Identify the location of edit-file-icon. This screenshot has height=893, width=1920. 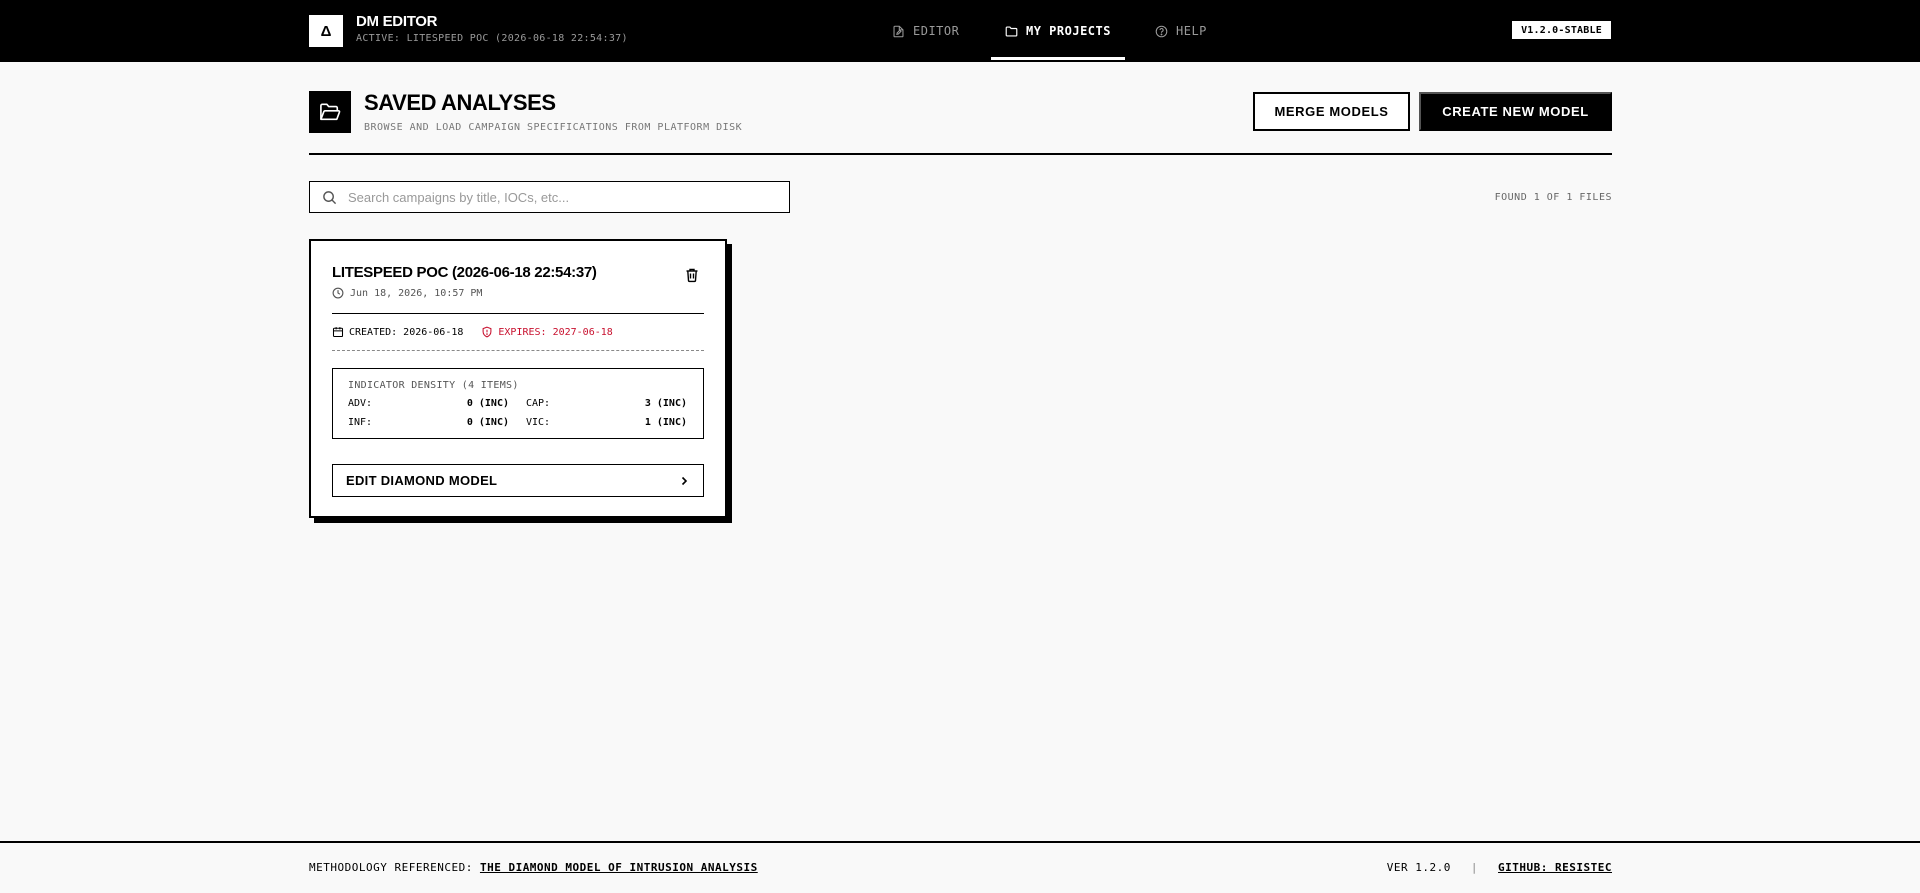
(898, 31).